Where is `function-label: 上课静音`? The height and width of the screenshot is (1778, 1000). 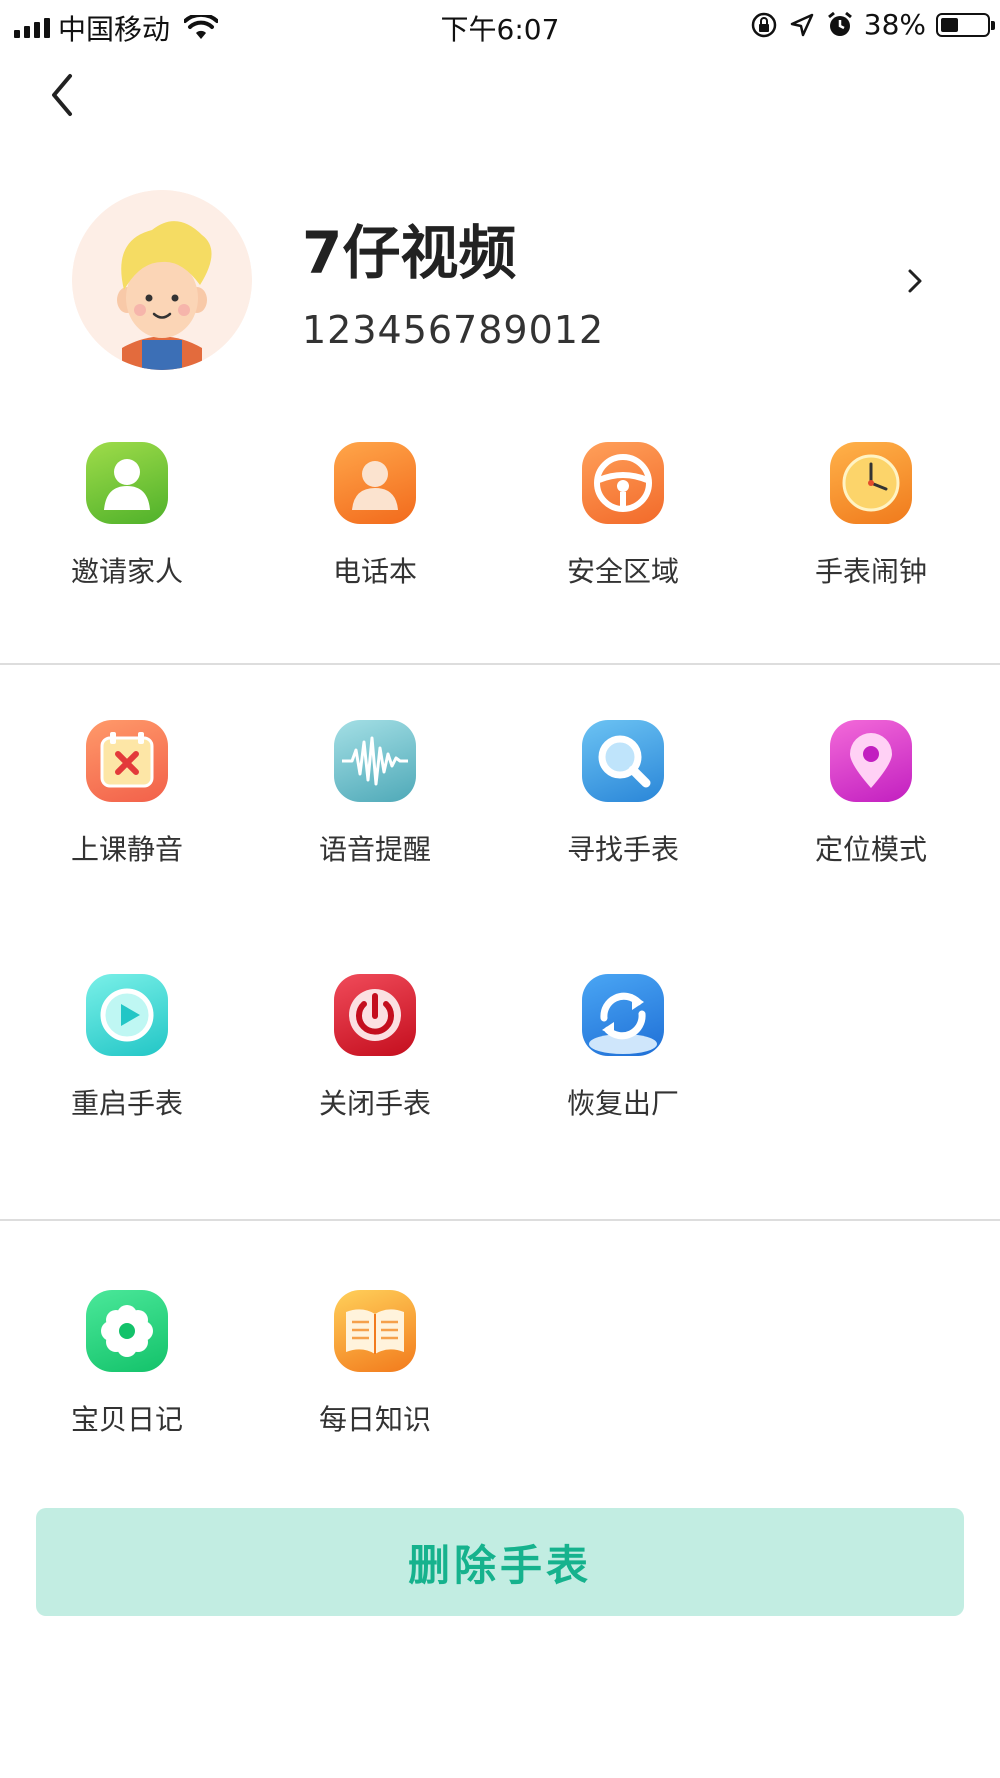 function-label: 上课静音 is located at coordinates (126, 849).